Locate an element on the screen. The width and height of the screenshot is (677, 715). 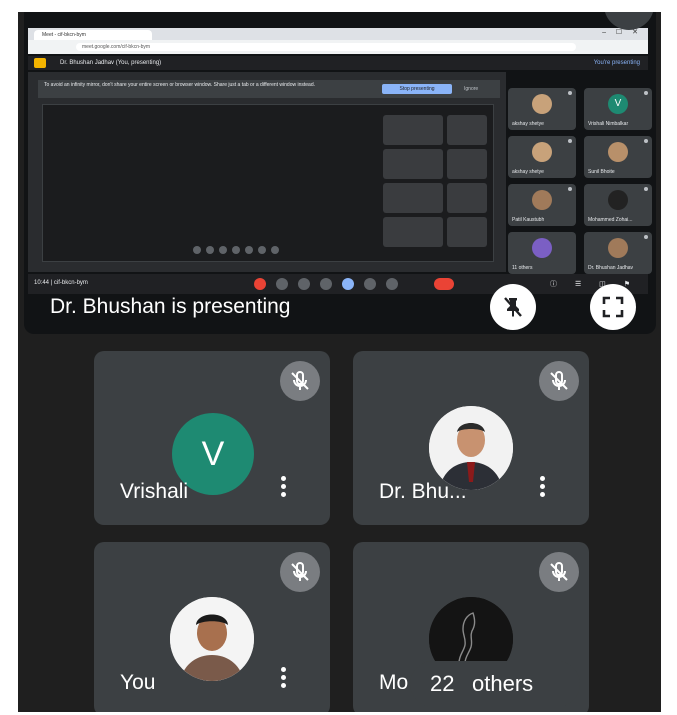
participant-tile-you: You is located at coordinates (212, 627).